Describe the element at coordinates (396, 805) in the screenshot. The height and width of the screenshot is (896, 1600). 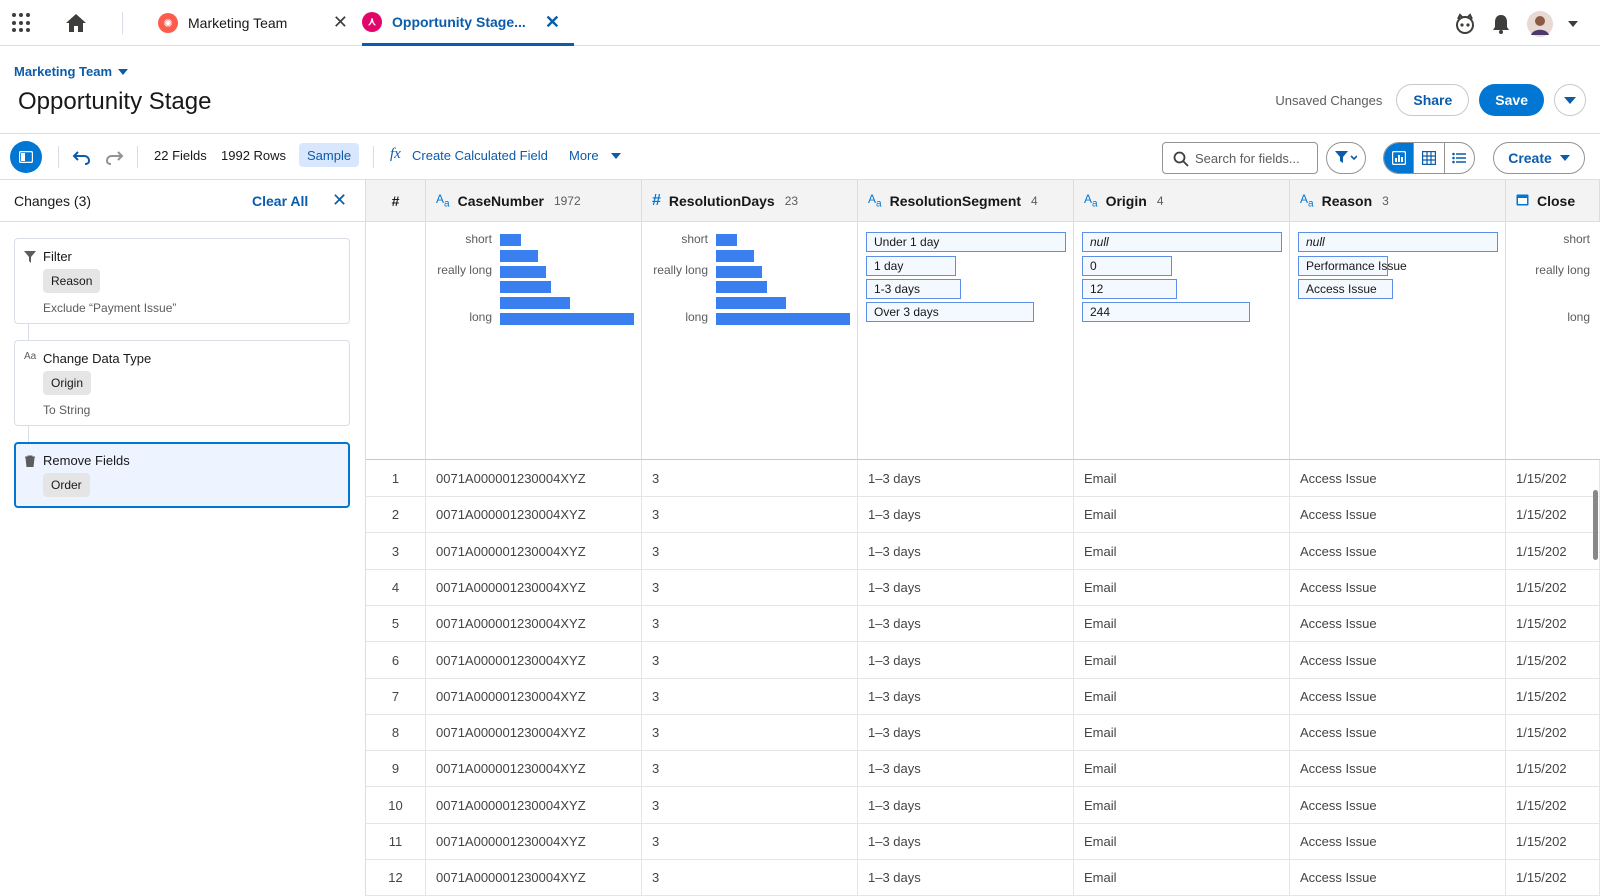
I see `row-number-cell: 10` at that location.